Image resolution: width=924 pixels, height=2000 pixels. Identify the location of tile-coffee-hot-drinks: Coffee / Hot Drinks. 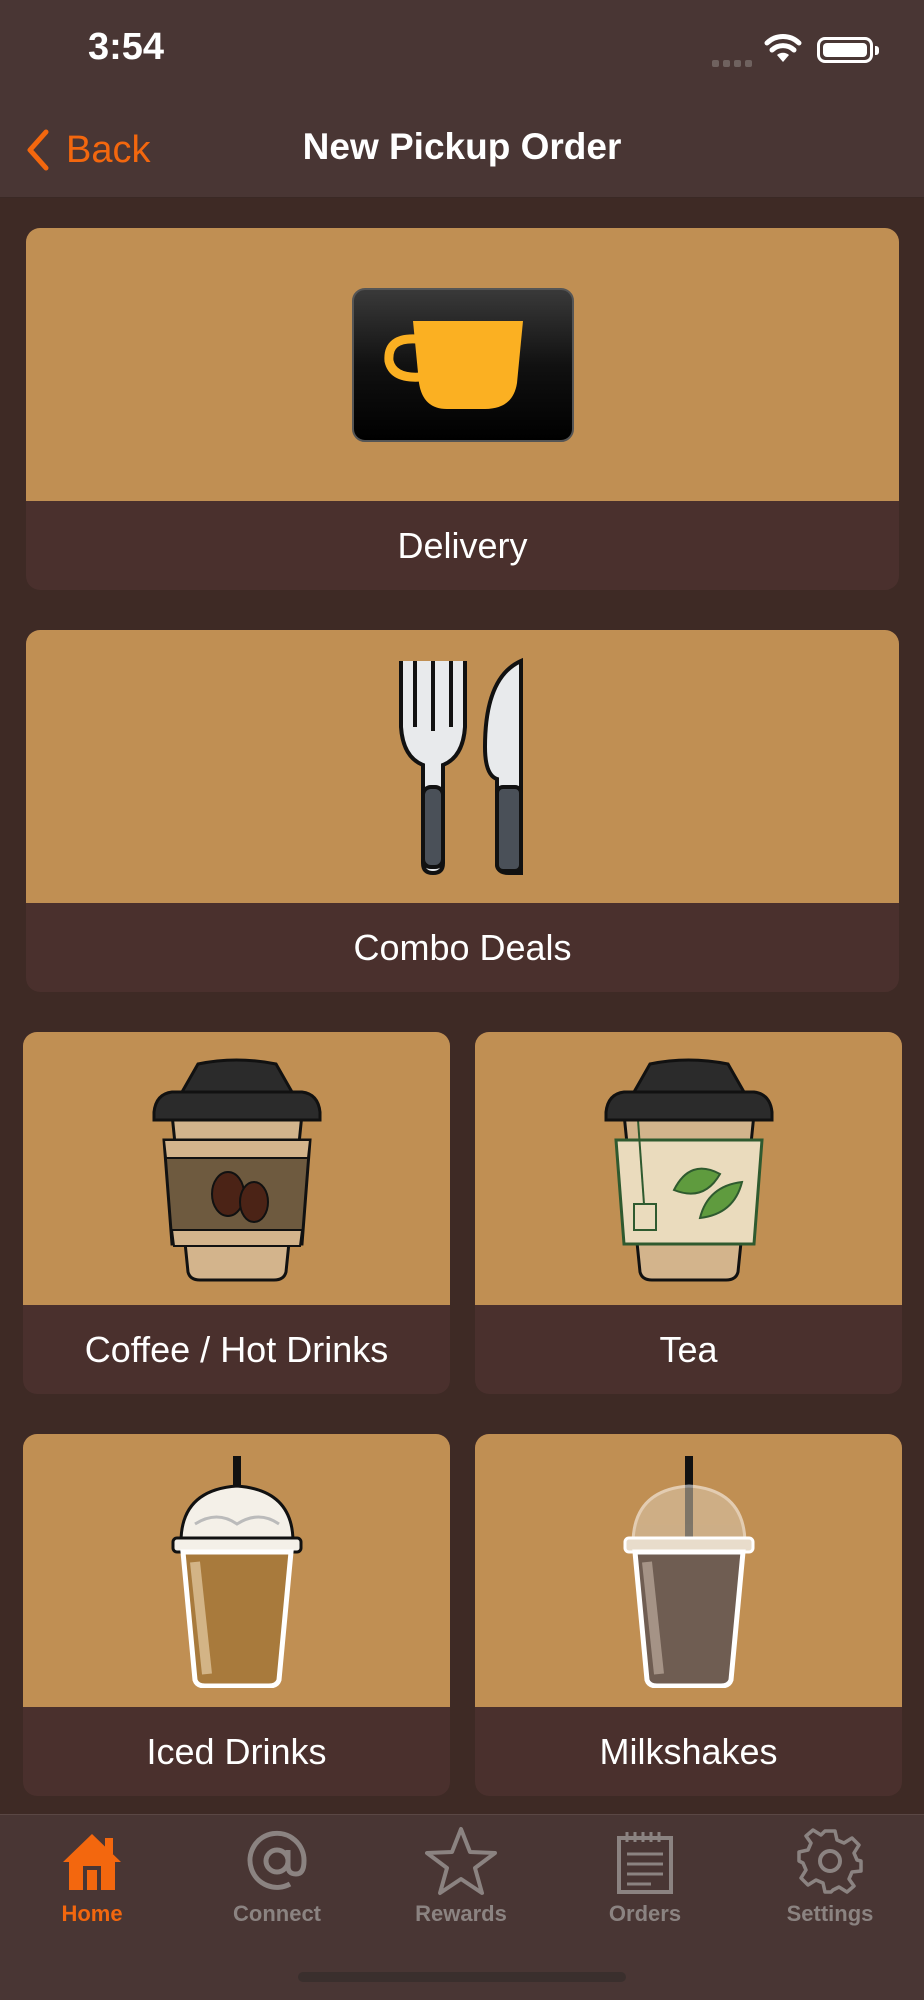
(236, 1213).